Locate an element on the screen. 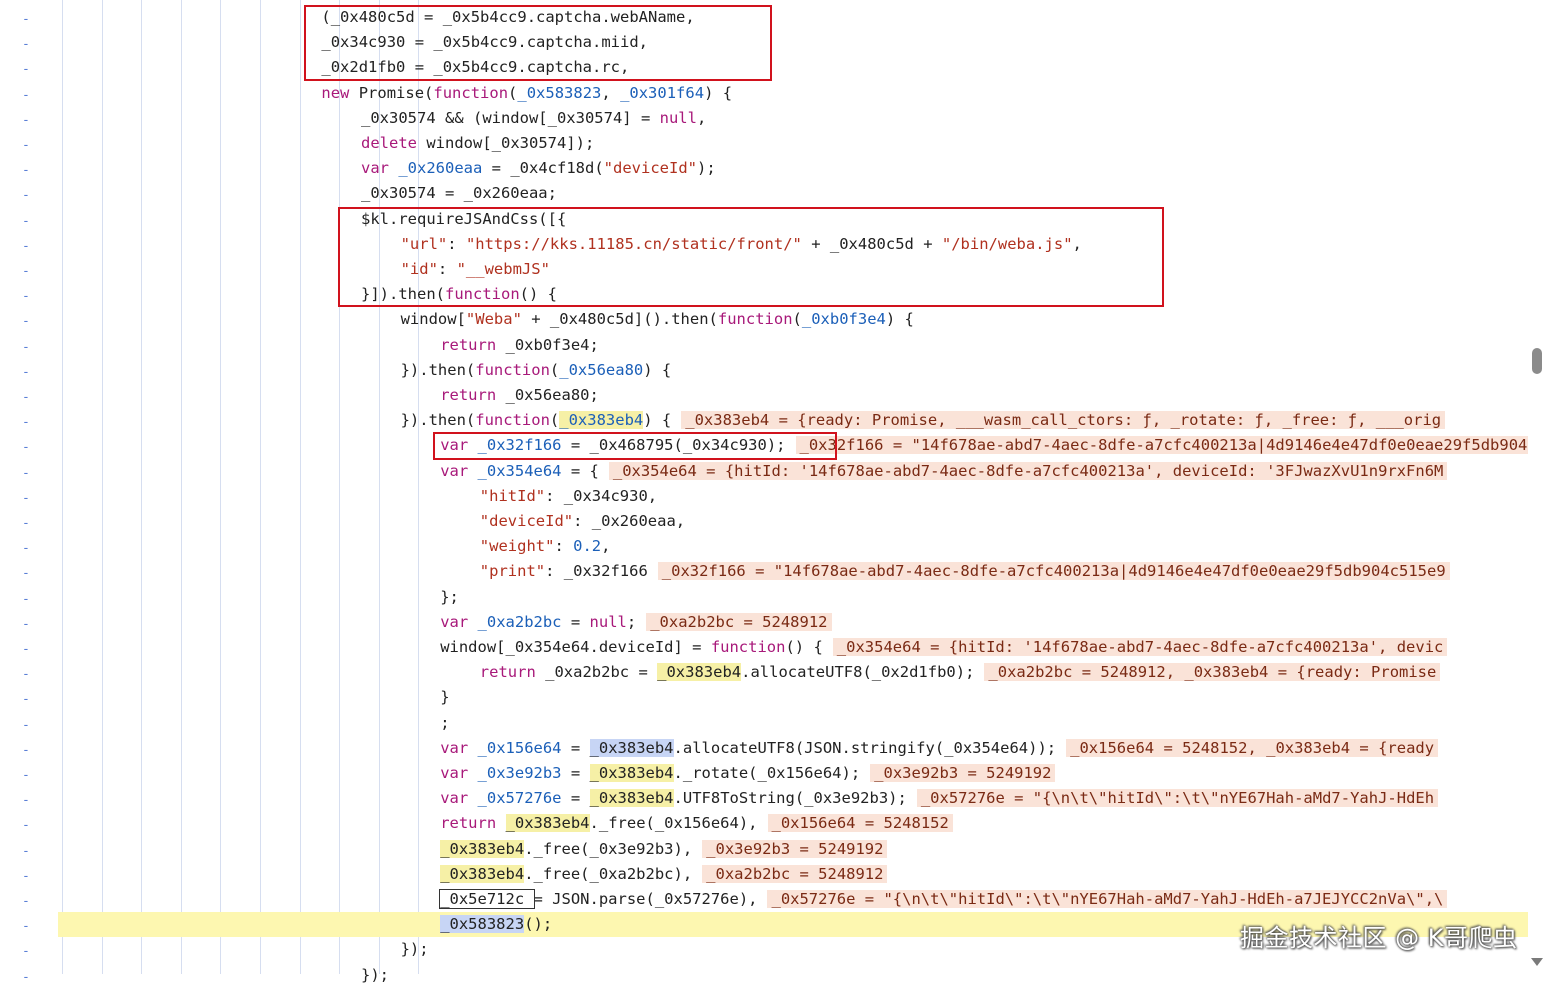  line-gutter: --------------------------------------- is located at coordinates (29, 492).